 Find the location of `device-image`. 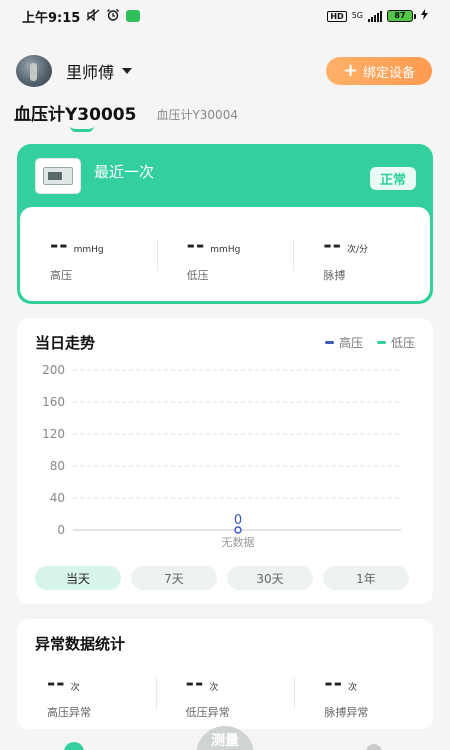

device-image is located at coordinates (58, 176).